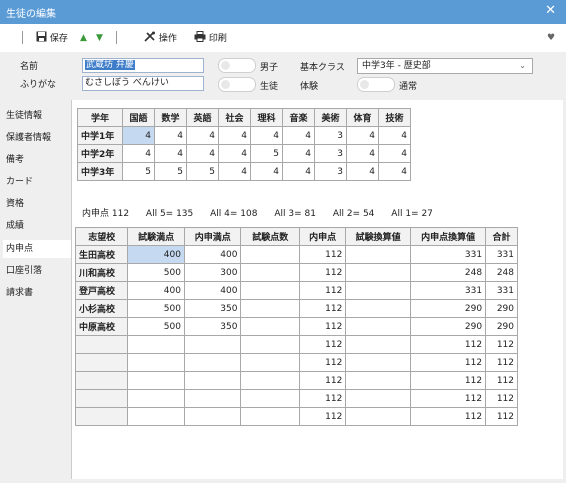 This screenshot has width=566, height=483. I want to click on gender-toggle, so click(237, 65).